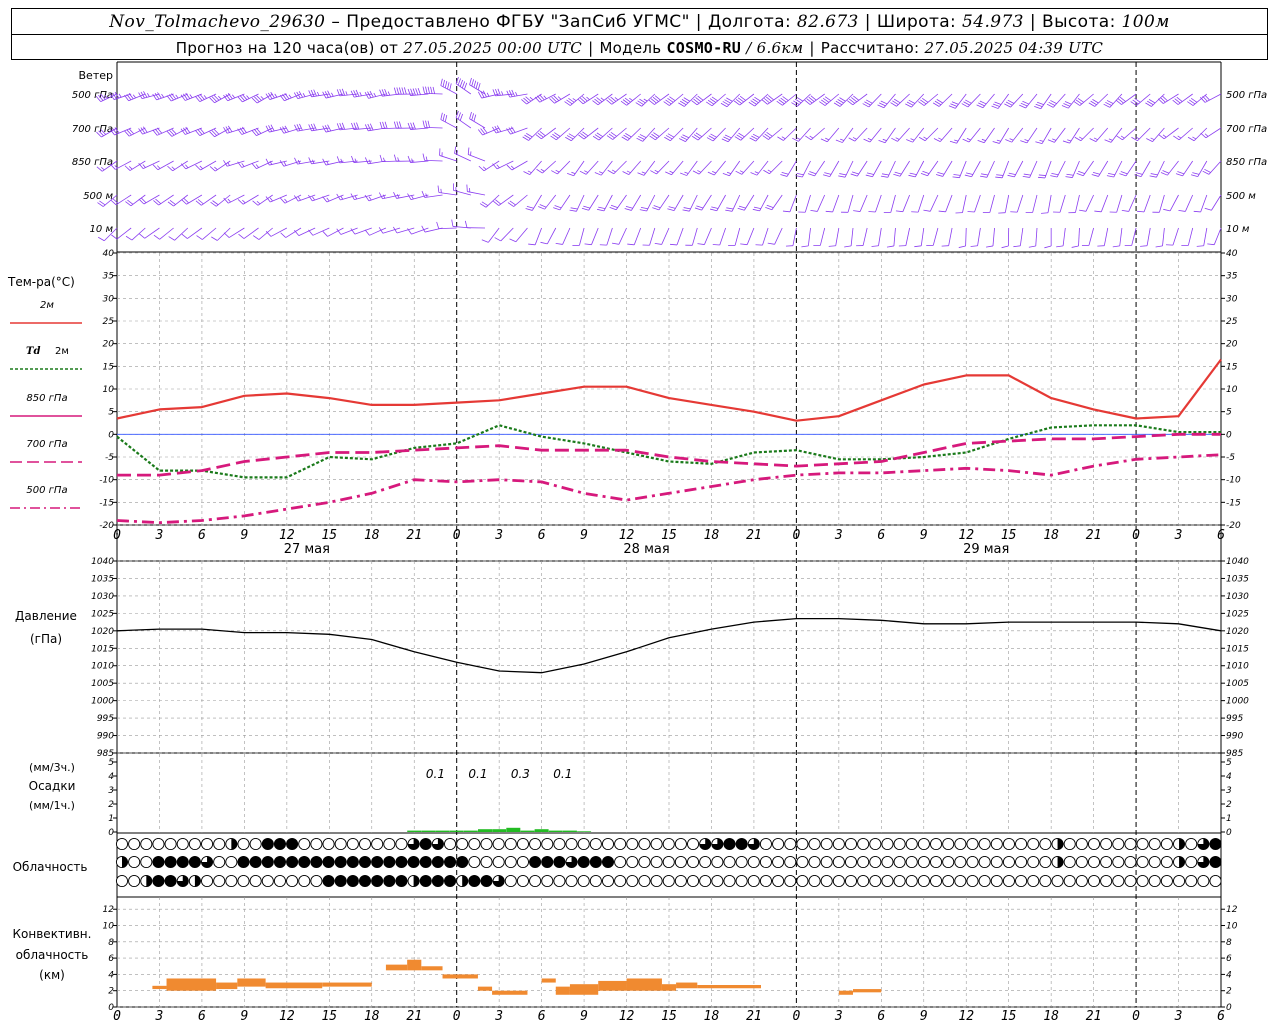 The height and width of the screenshot is (1024, 1280). Describe the element at coordinates (527, 831) in the screenshot. I see `precip-bar` at that location.